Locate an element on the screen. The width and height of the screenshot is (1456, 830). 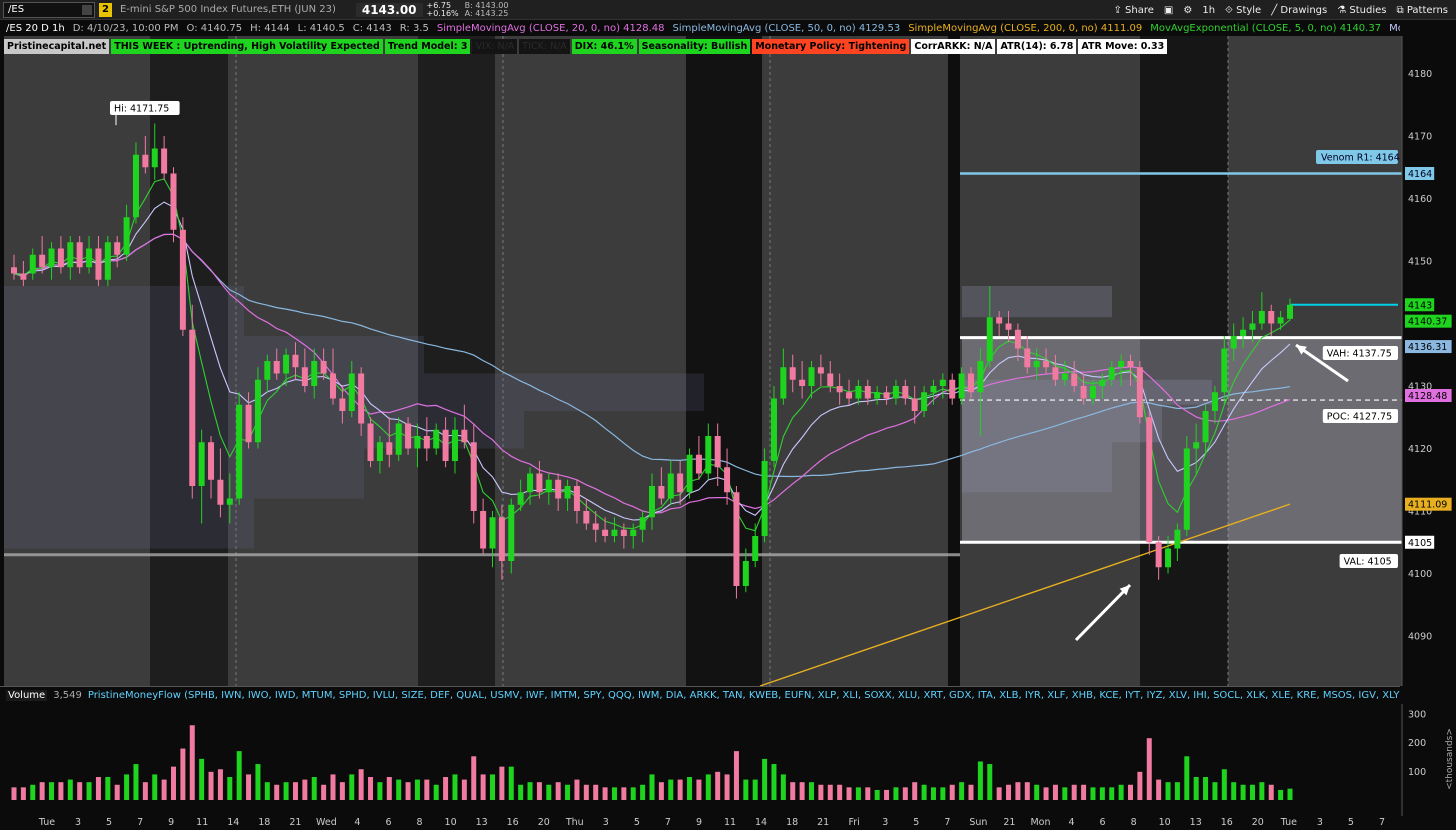
symbol-dropdown-icon is located at coordinates (87, 9).